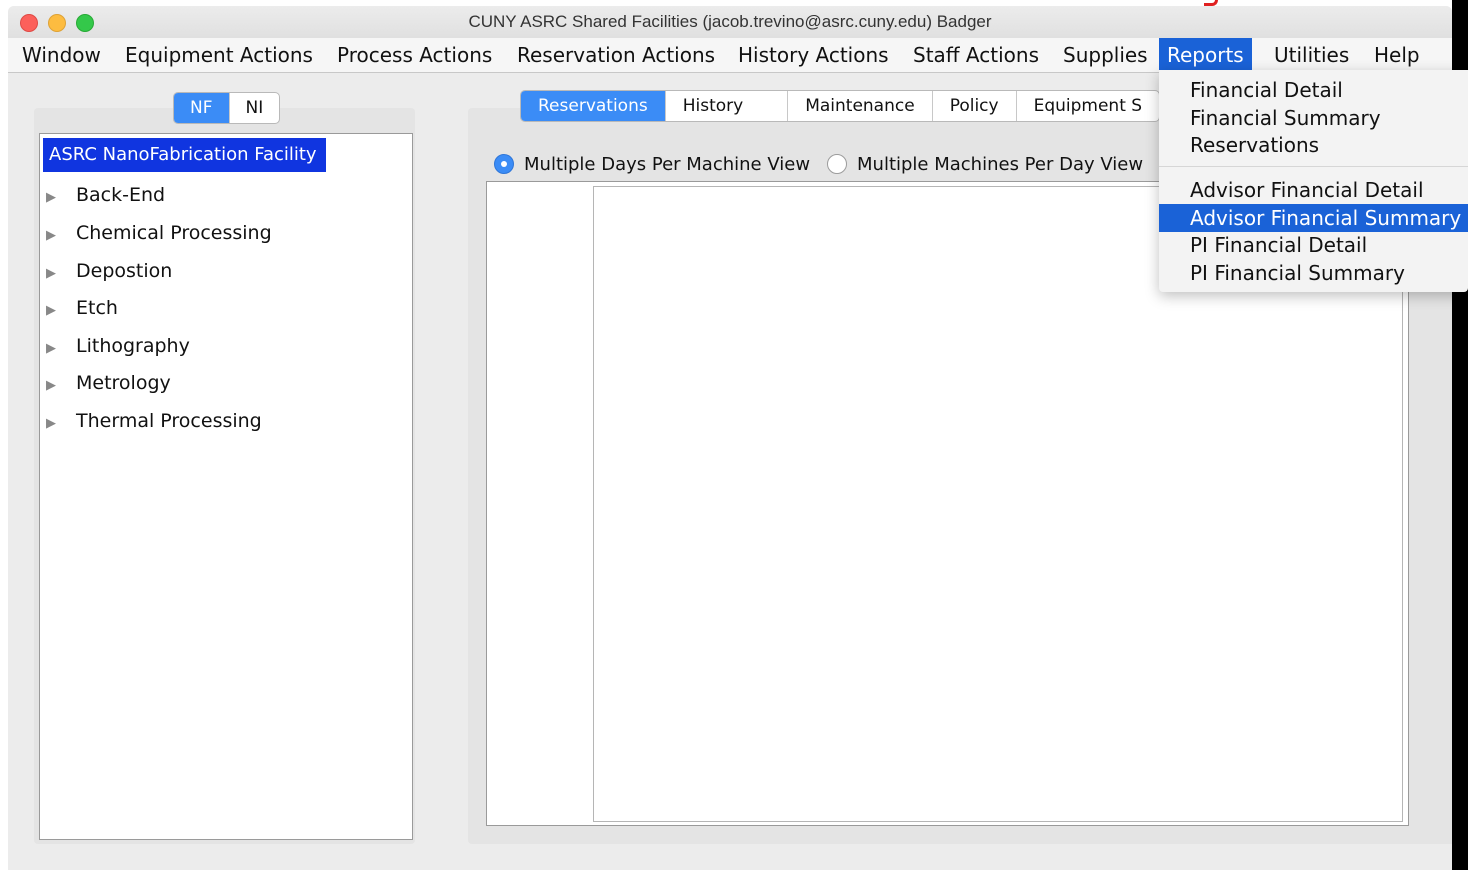 This screenshot has width=1468, height=870. Describe the element at coordinates (1205, 55) in the screenshot. I see `menu-reports: Reports` at that location.